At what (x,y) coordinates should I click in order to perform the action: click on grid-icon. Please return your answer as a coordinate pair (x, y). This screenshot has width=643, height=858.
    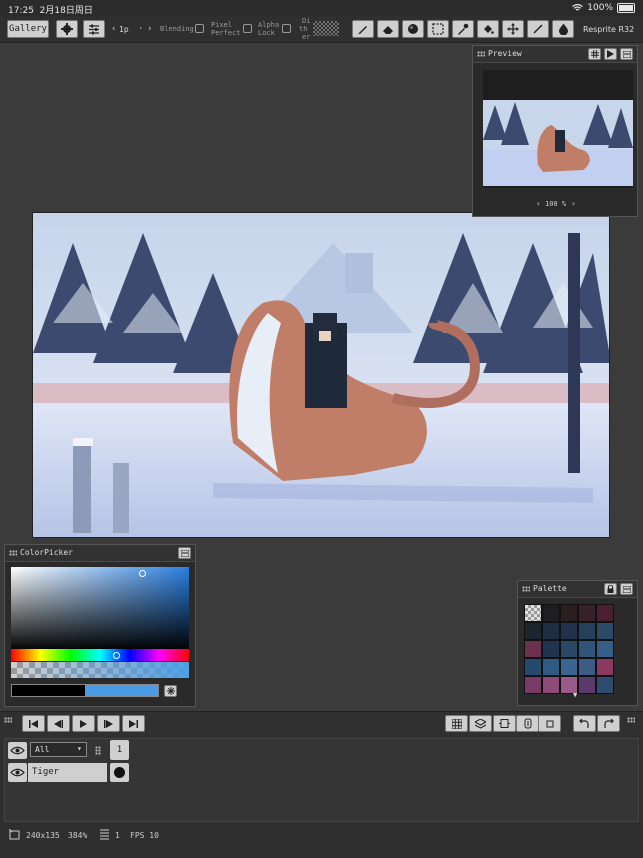
    Looking at the image, I should click on (594, 54).